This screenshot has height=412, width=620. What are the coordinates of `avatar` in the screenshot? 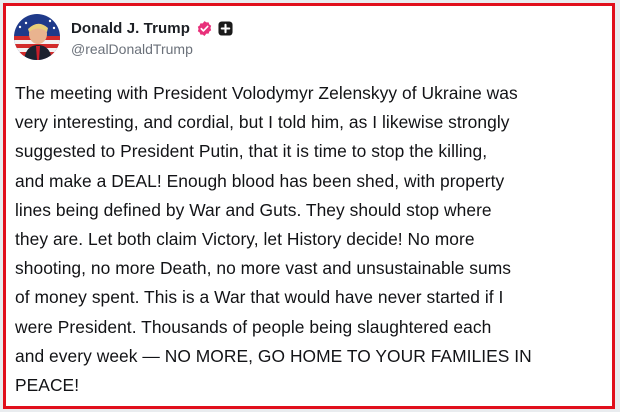 It's located at (37, 37).